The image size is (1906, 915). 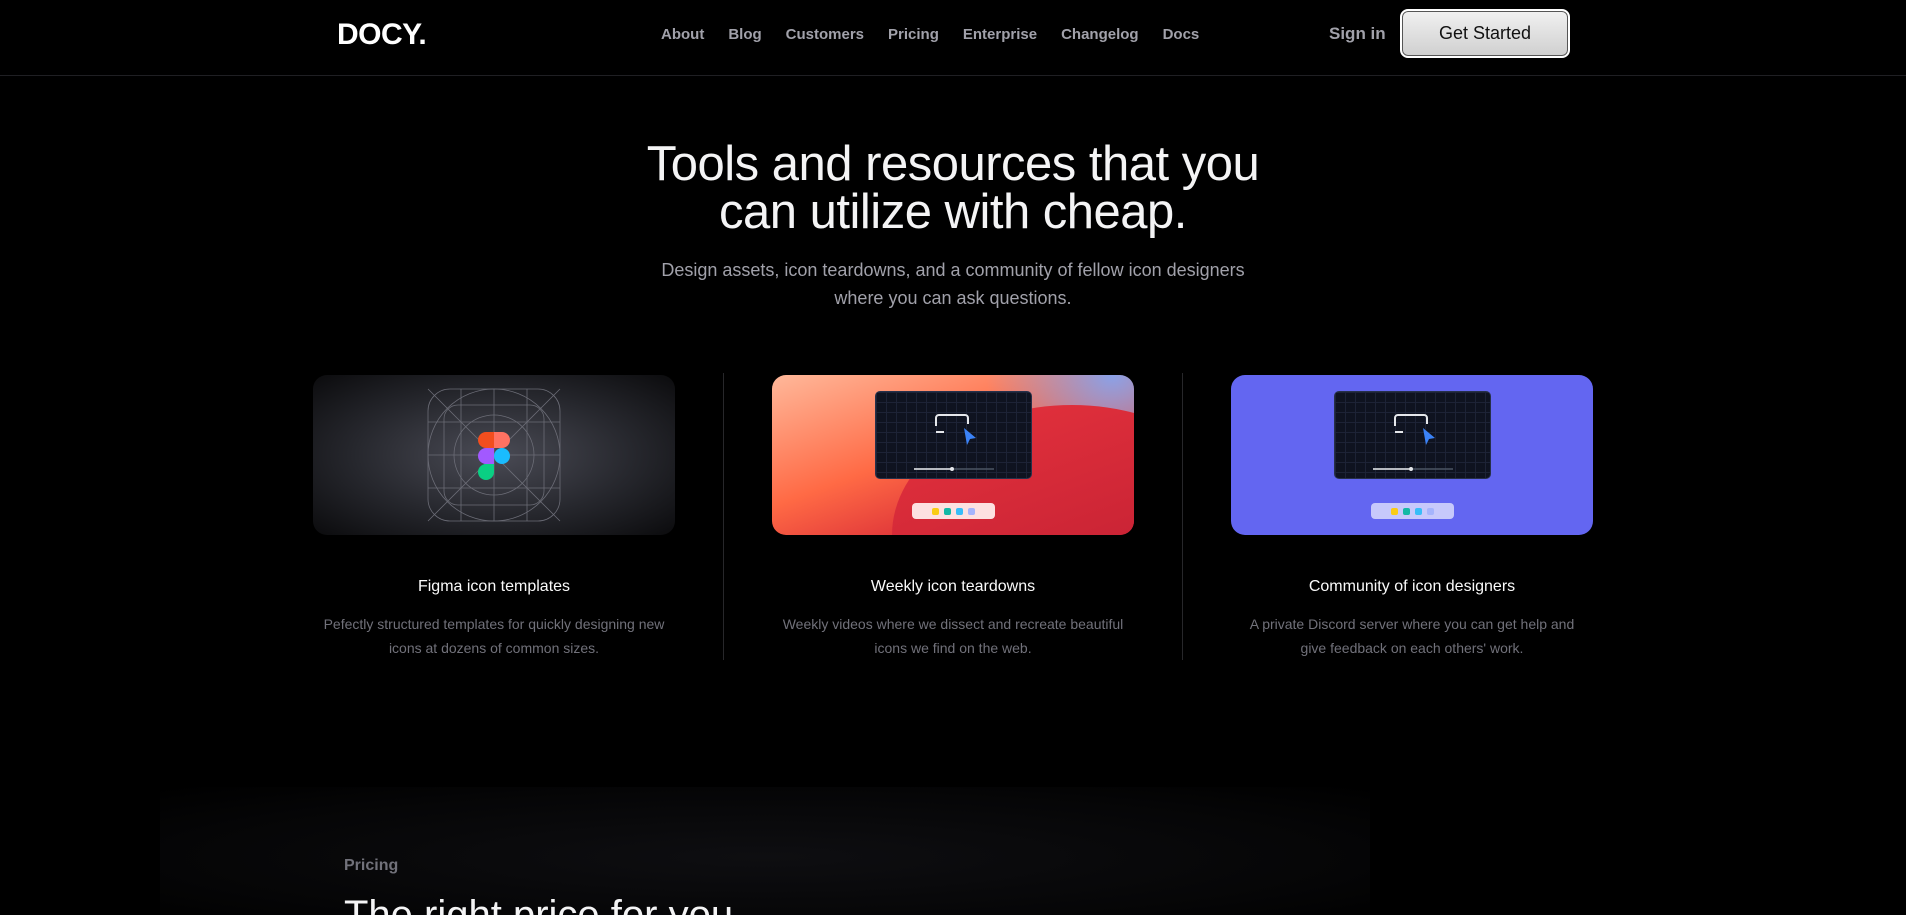 I want to click on pricing-heading: The right price for you, so click(x=539, y=904).